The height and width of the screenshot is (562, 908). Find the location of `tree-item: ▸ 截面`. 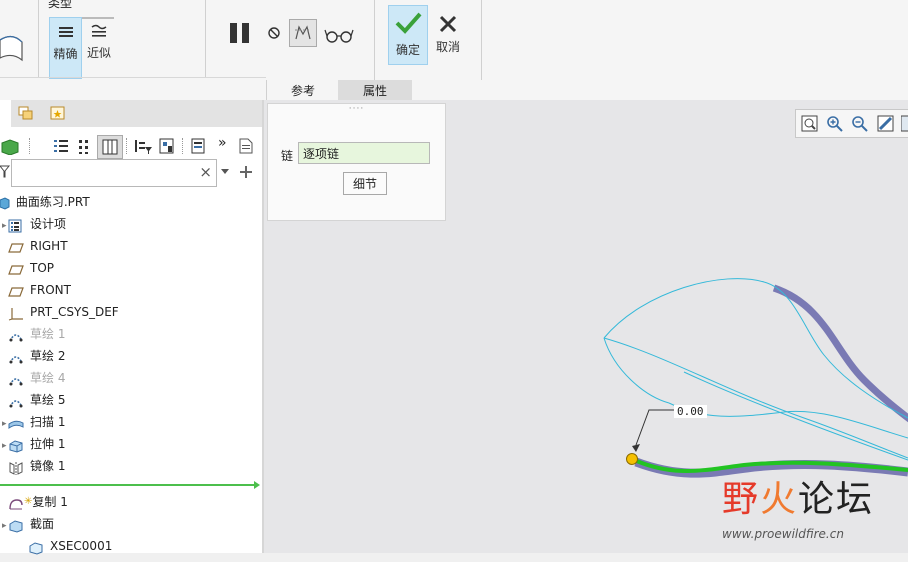

tree-item: ▸ 截面 is located at coordinates (28, 524).